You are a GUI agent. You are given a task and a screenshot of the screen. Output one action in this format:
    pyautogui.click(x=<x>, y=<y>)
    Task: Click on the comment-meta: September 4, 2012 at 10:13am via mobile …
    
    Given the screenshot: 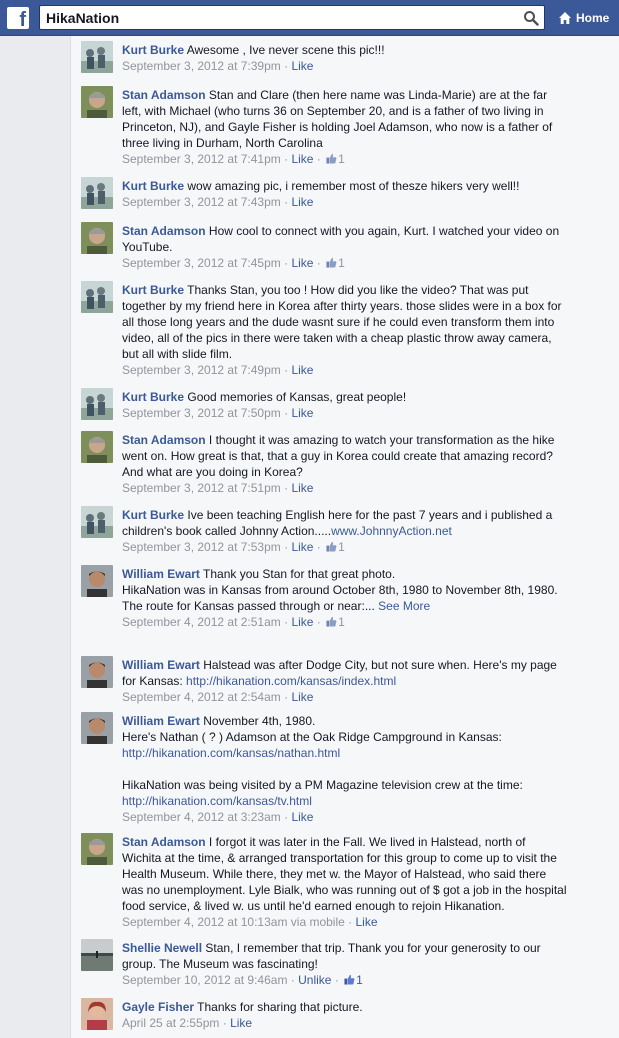 What is the action you would take?
    pyautogui.click(x=250, y=922)
    